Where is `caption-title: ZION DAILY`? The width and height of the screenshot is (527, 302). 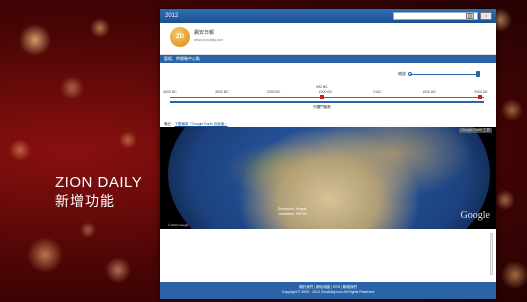
caption-title: ZION DAILY is located at coordinates (99, 182).